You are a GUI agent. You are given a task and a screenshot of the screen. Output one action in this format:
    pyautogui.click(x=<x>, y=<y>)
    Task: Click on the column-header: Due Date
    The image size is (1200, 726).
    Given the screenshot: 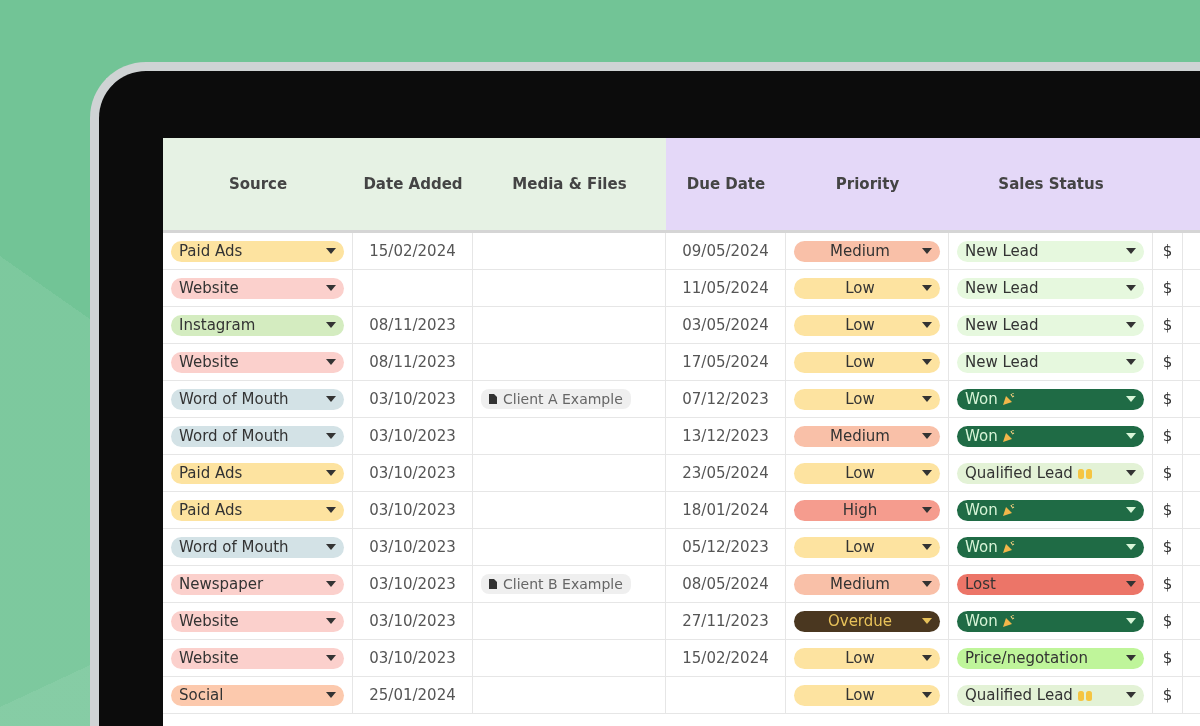 What is the action you would take?
    pyautogui.click(x=726, y=185)
    